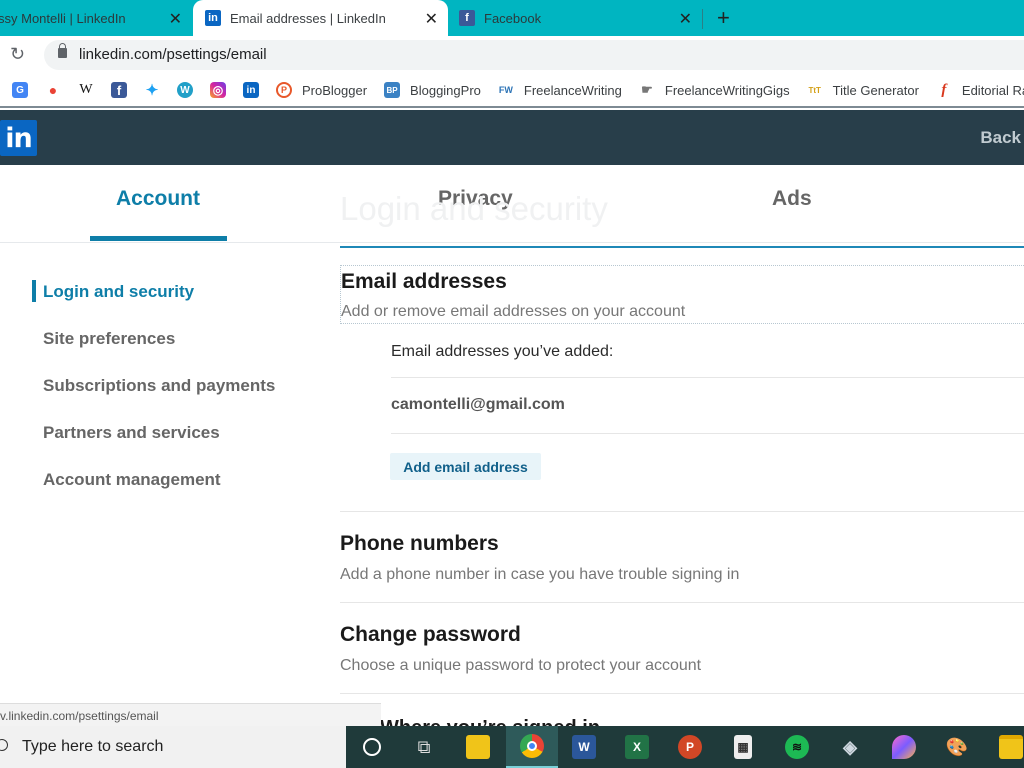  Describe the element at coordinates (474, 208) in the screenshot. I see `ghost-page-title: Login and security` at that location.